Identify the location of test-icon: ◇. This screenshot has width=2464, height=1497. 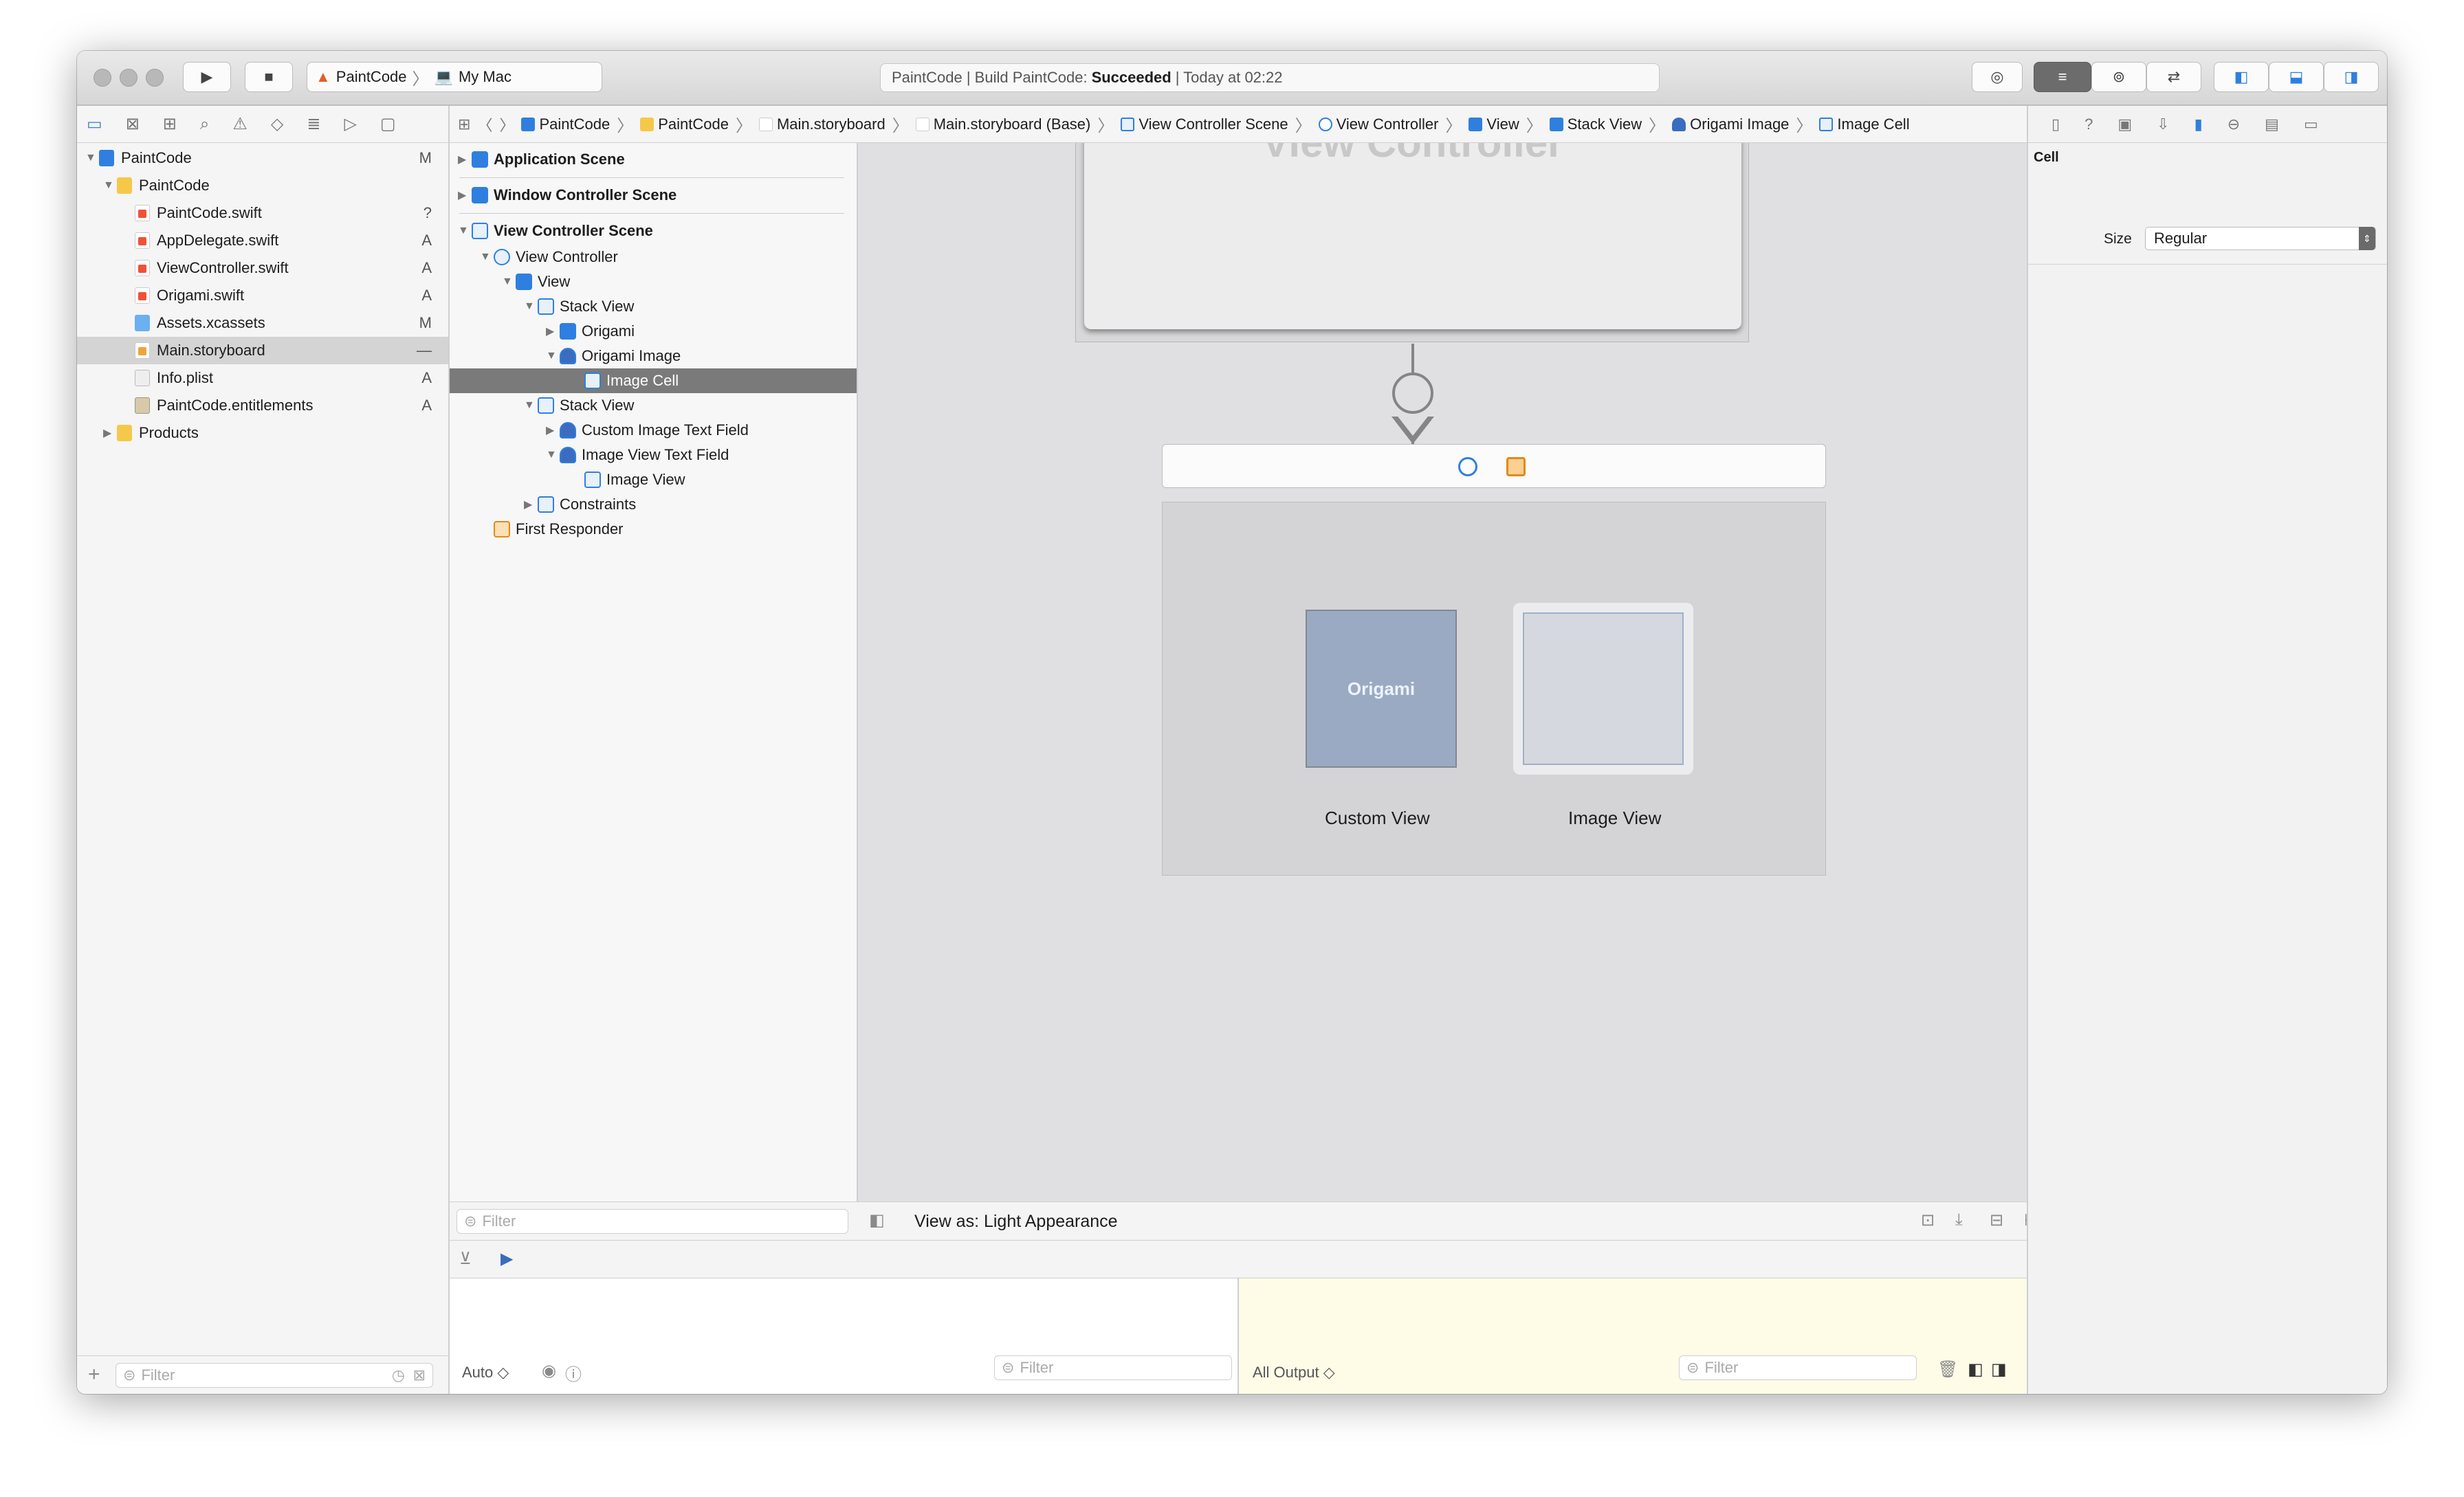
(277, 124).